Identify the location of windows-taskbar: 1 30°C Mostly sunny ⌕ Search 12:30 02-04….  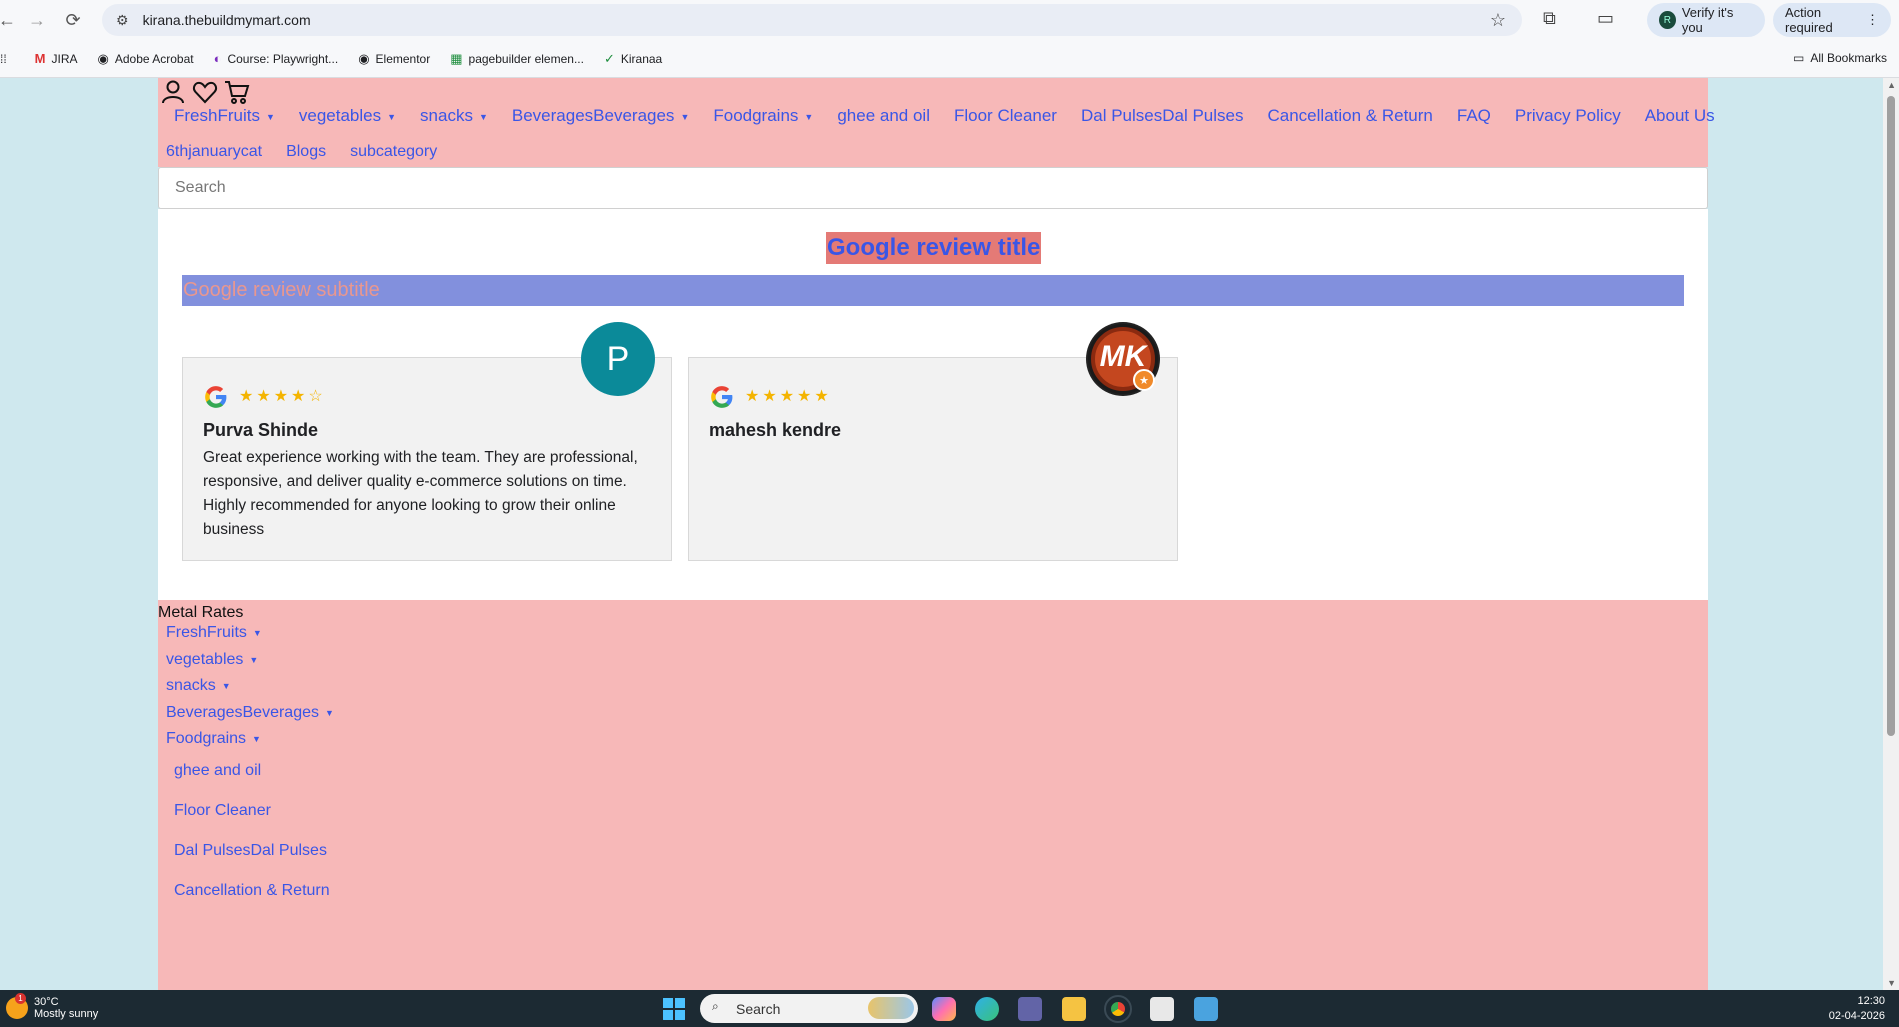
(949, 1008).